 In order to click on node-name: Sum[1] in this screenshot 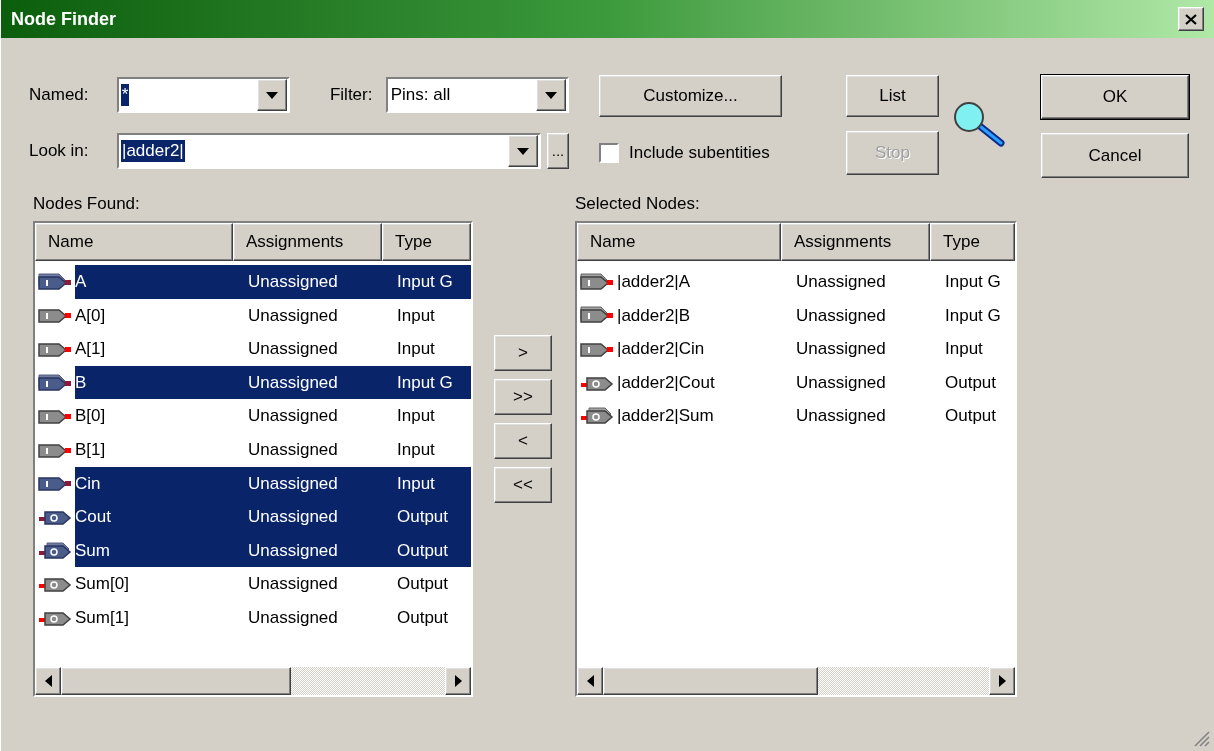, I will do `click(102, 618)`.